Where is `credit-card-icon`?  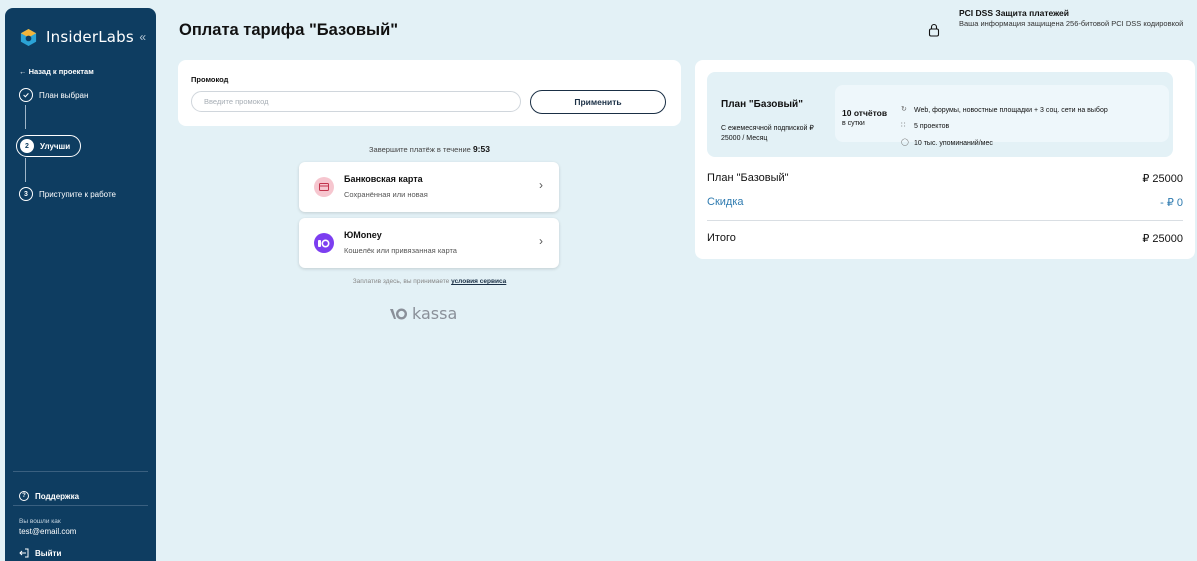
credit-card-icon is located at coordinates (324, 187).